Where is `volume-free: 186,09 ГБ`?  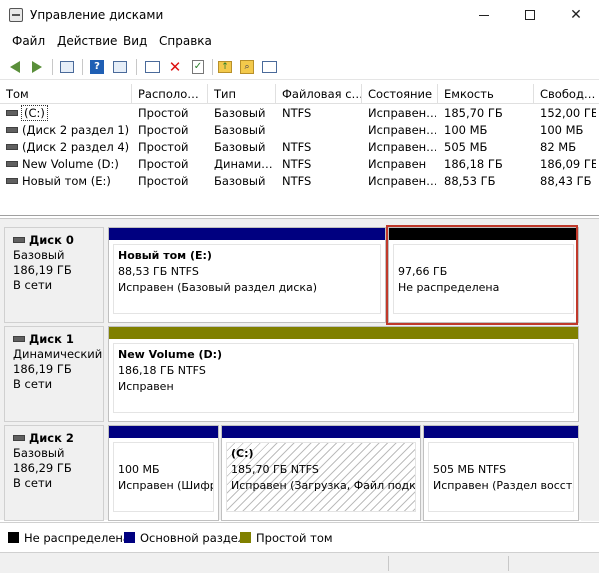 volume-free: 186,09 ГБ is located at coordinates (568, 164).